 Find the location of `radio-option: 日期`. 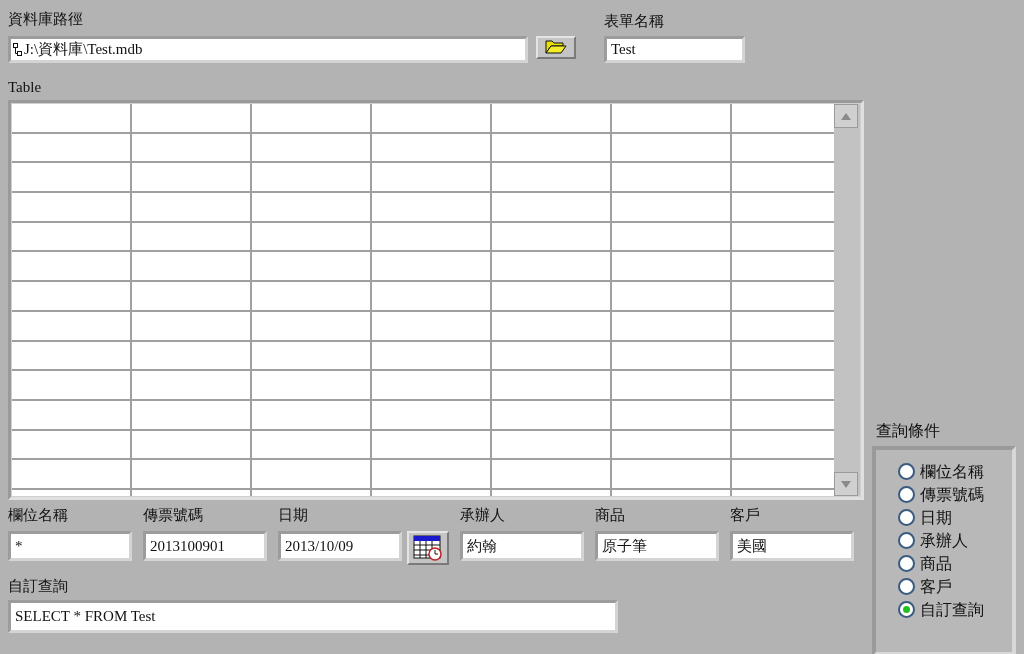

radio-option: 日期 is located at coordinates (925, 517).